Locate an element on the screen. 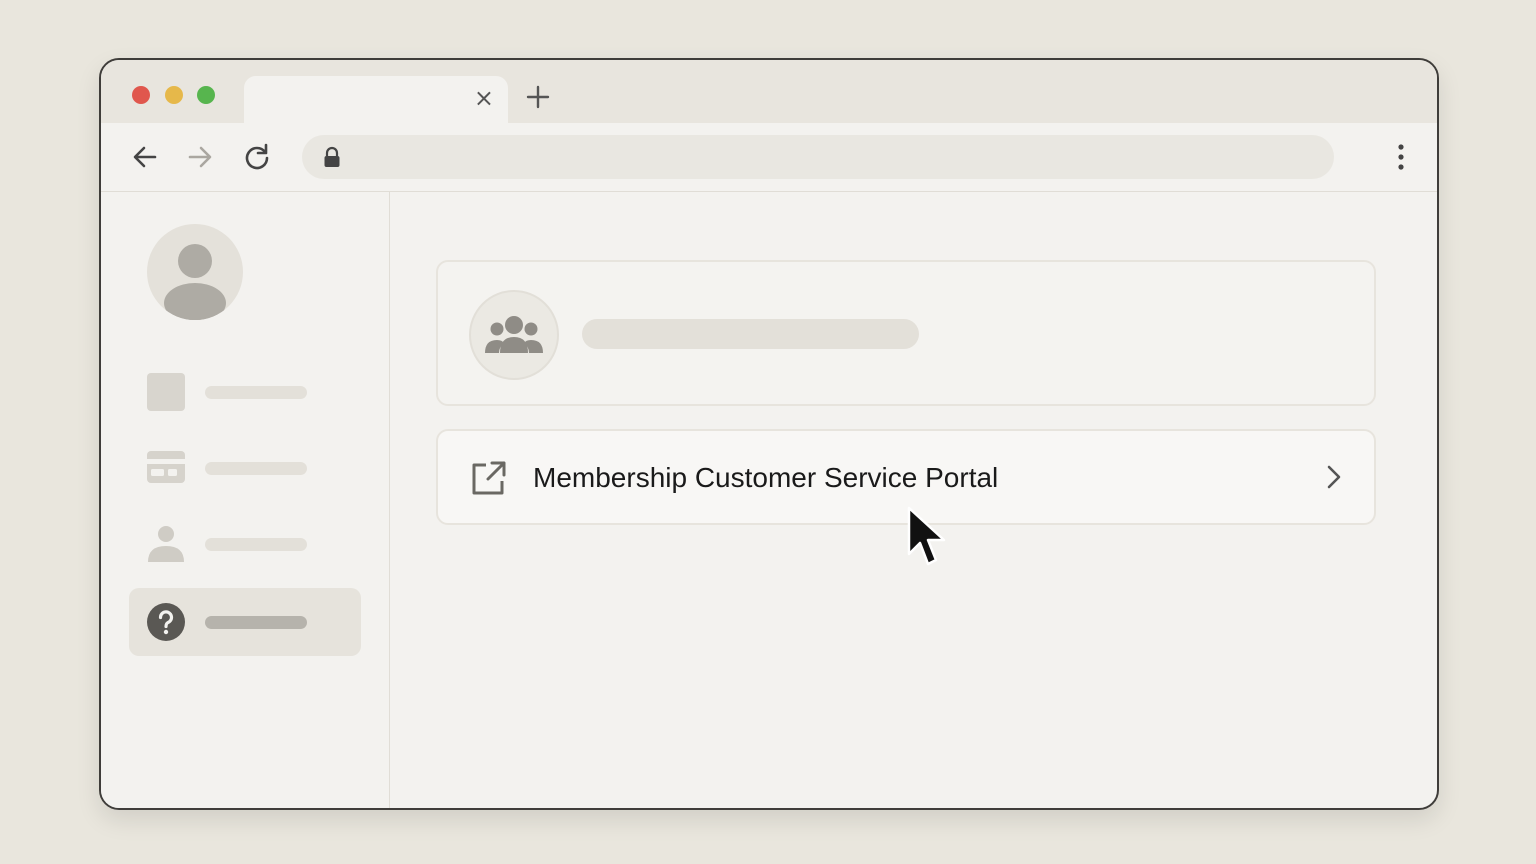 The height and width of the screenshot is (864, 1536). title-placeholder is located at coordinates (750, 334).